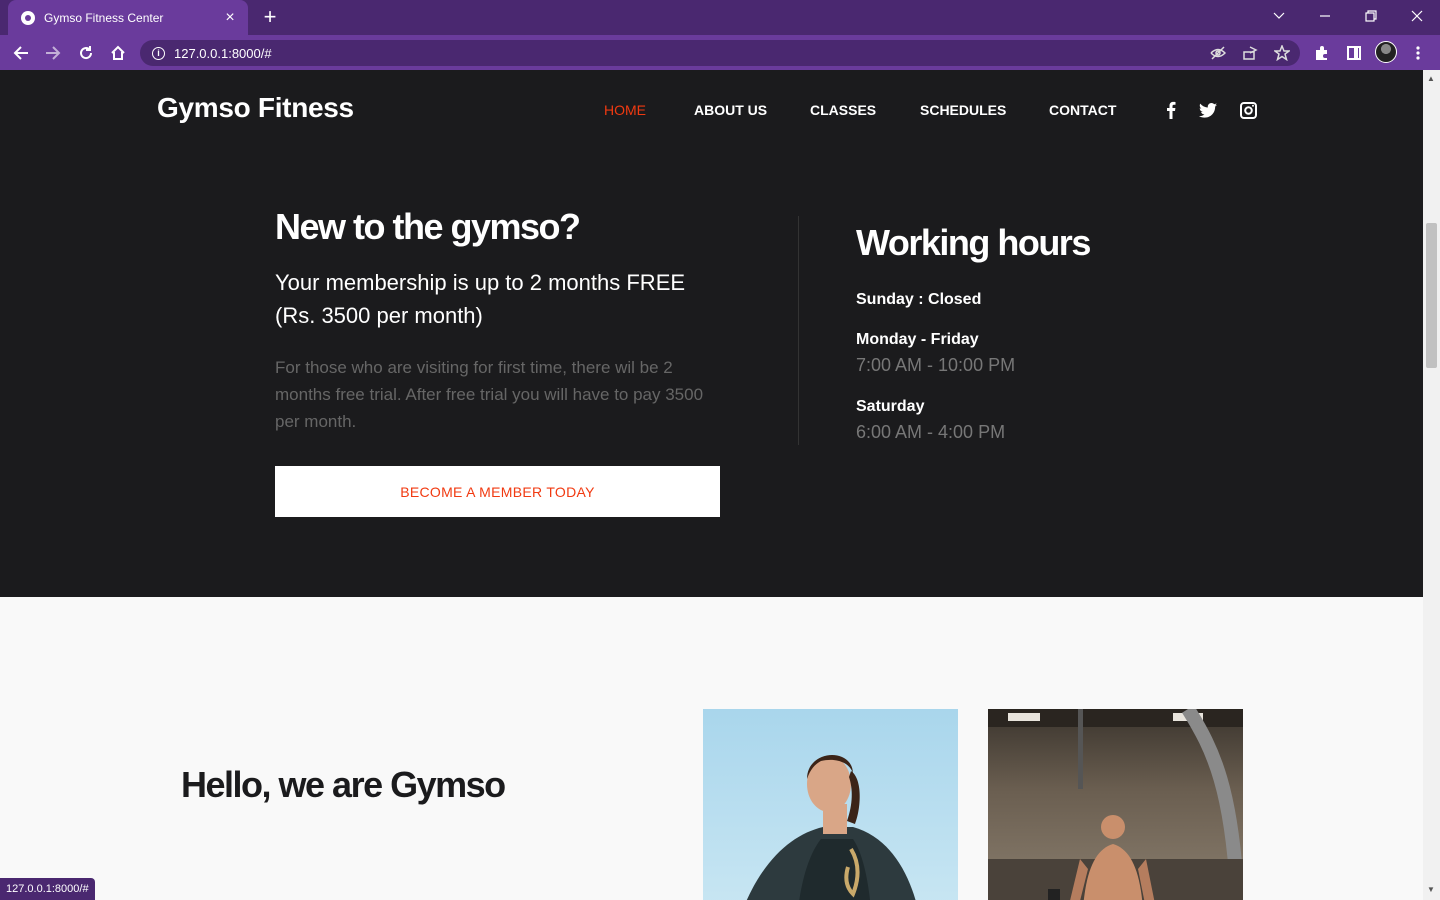 The image size is (1440, 900). I want to click on nav-home: HOME, so click(625, 110).